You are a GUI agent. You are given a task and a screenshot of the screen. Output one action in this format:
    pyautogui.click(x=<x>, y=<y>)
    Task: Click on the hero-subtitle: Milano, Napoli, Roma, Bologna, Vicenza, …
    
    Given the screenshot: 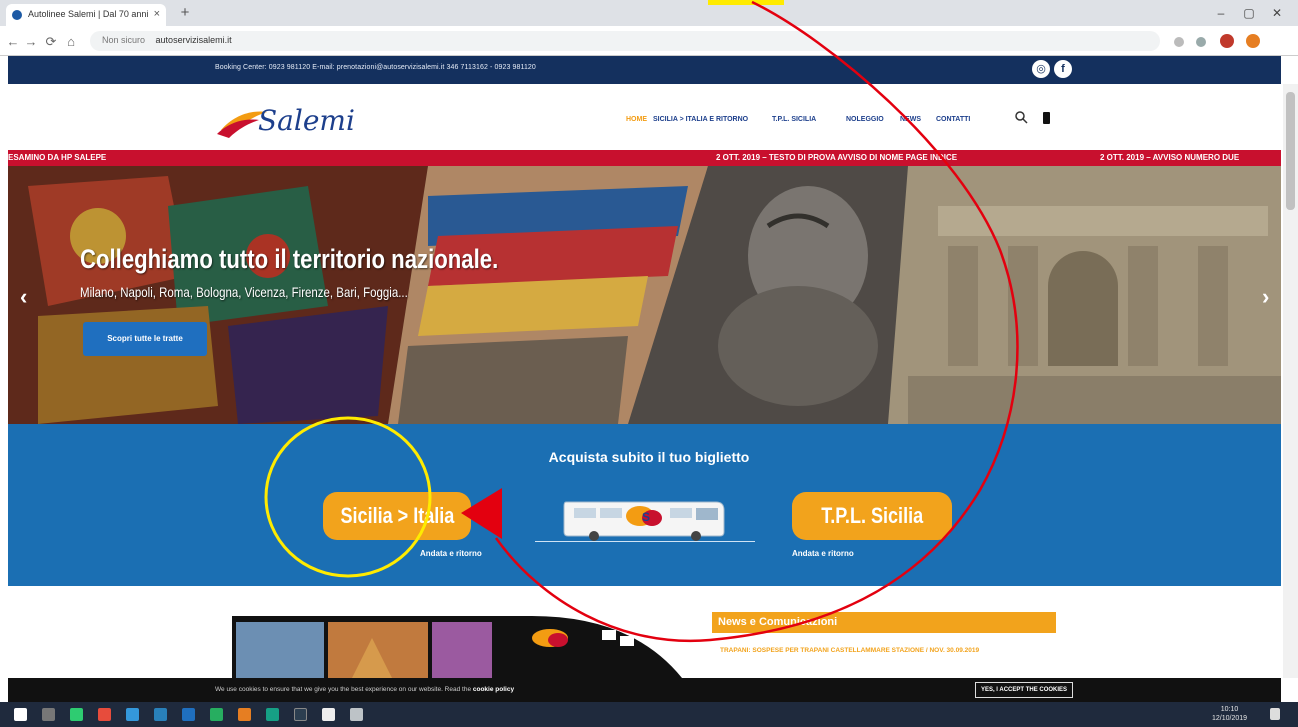 What is the action you would take?
    pyautogui.click(x=244, y=292)
    